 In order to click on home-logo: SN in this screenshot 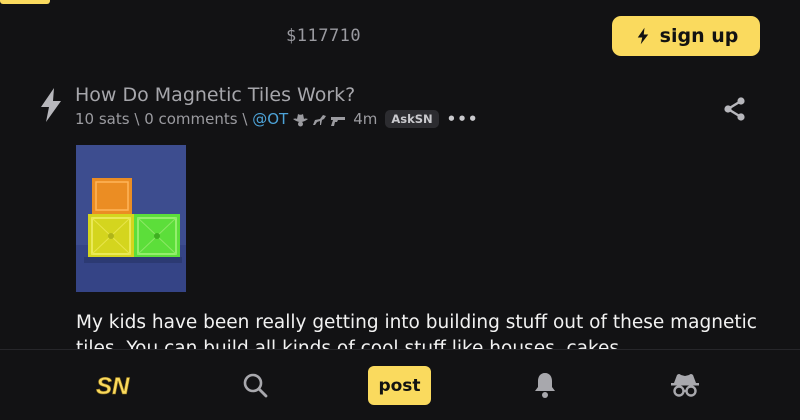, I will do `click(115, 385)`.